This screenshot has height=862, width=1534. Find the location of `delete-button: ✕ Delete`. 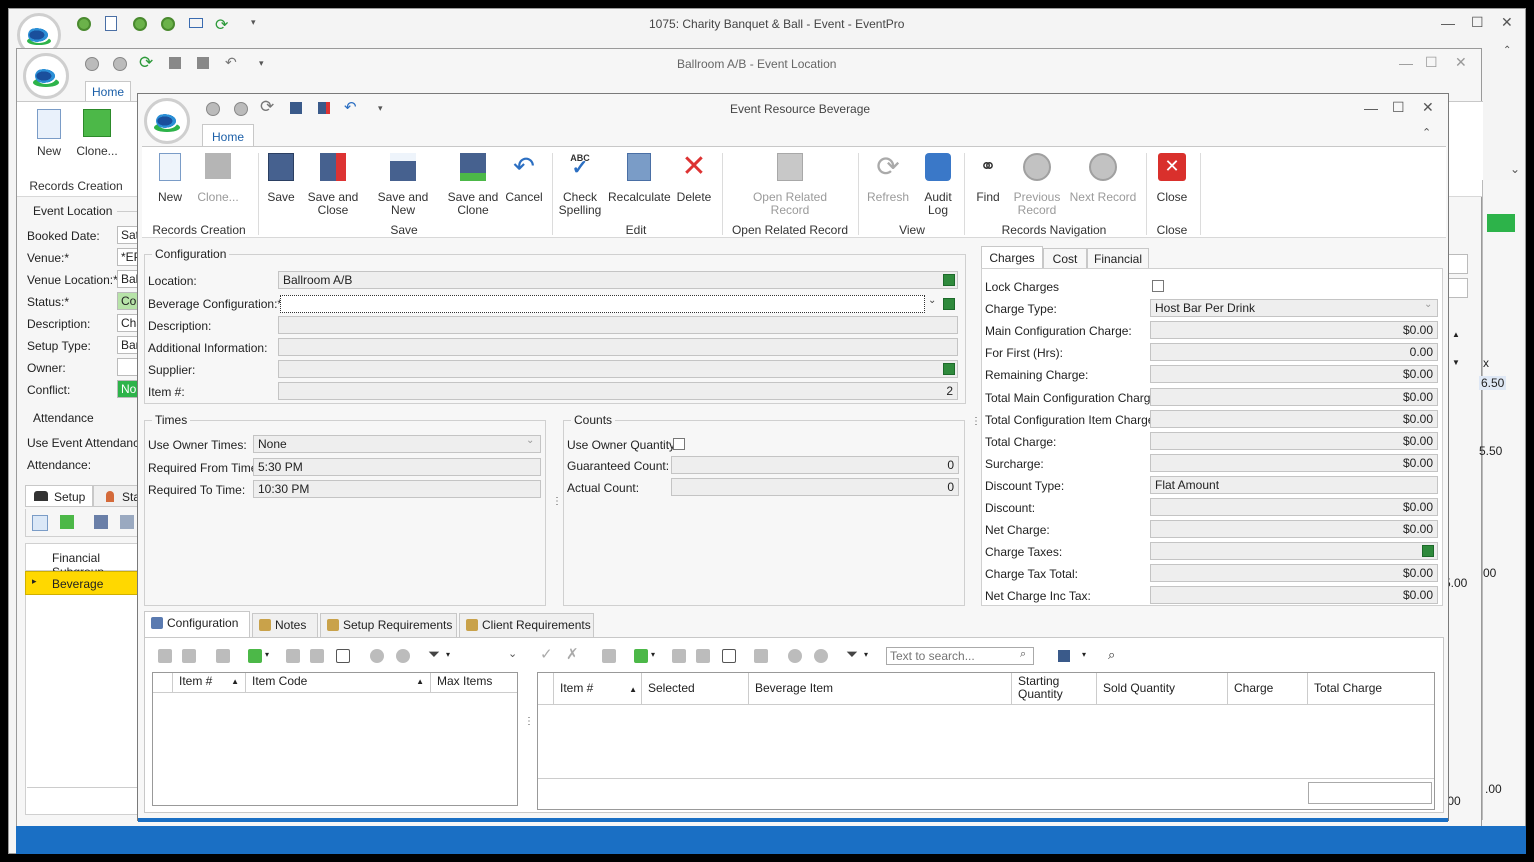

delete-button: ✕ Delete is located at coordinates (694, 178).